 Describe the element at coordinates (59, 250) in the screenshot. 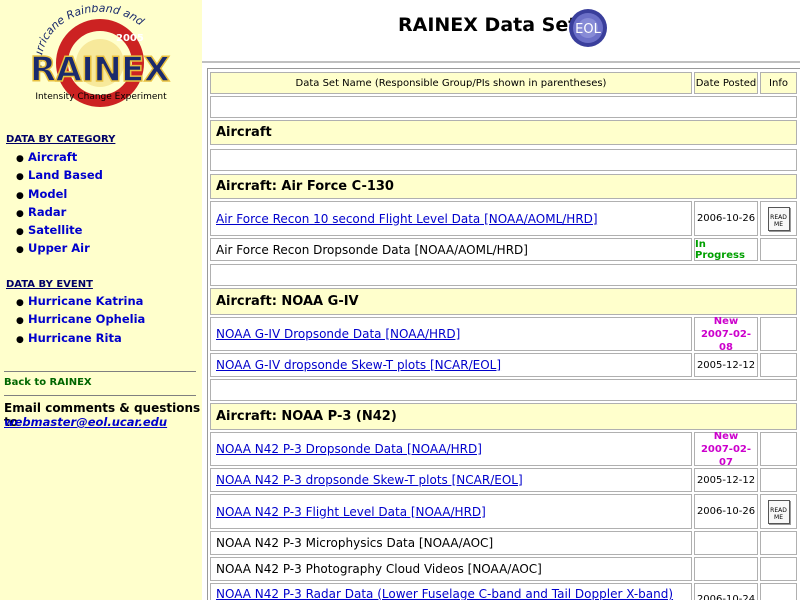

I see `category-item-upper-air: ● Upper Air` at that location.